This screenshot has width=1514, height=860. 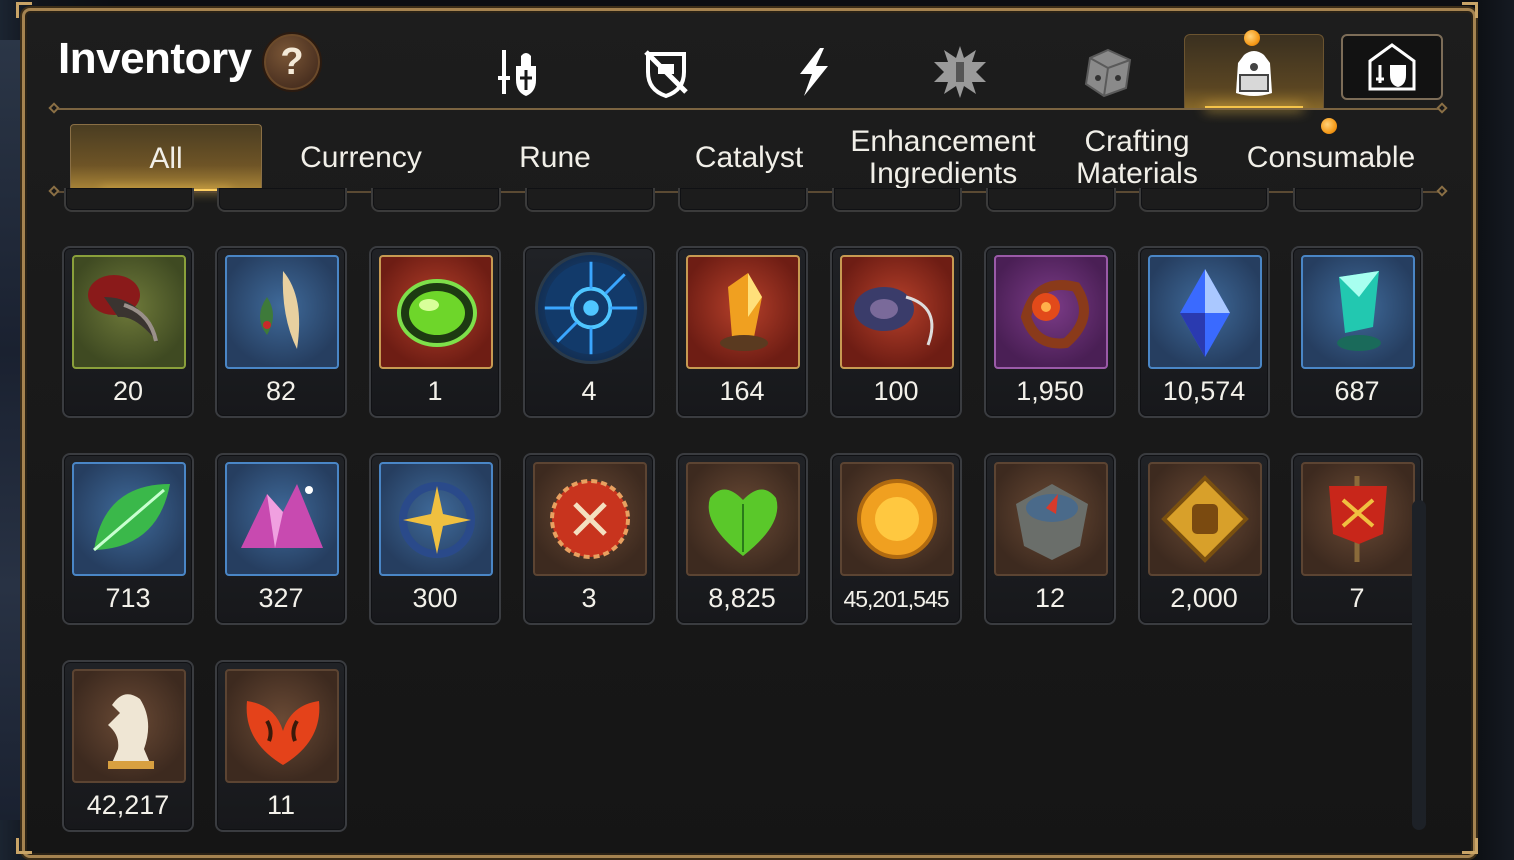 I want to click on gear-set-icon, so click(x=1392, y=67).